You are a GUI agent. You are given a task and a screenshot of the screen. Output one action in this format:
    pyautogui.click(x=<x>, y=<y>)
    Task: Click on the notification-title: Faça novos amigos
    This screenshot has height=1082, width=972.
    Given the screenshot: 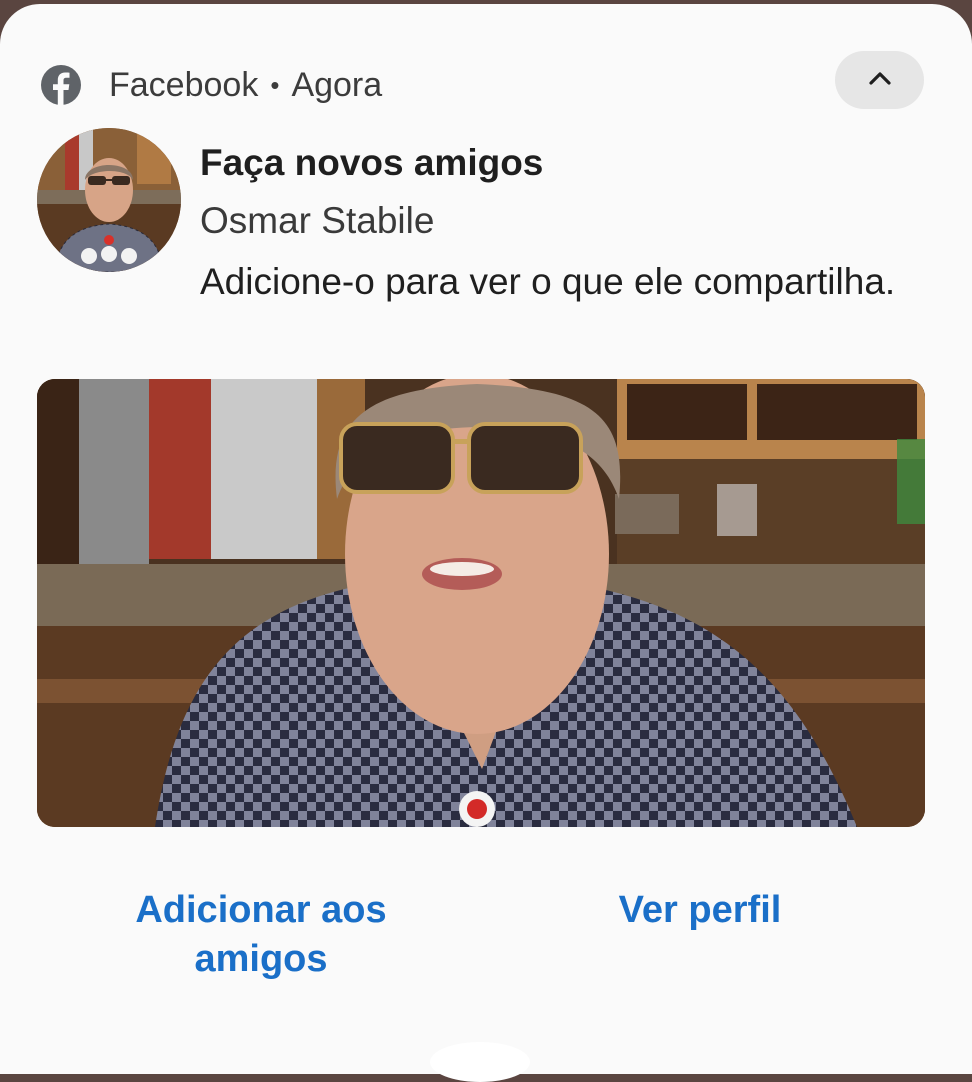 What is the action you would take?
    pyautogui.click(x=372, y=162)
    